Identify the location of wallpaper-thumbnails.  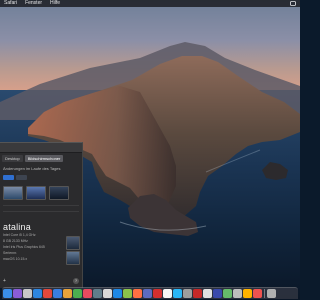
(41, 193).